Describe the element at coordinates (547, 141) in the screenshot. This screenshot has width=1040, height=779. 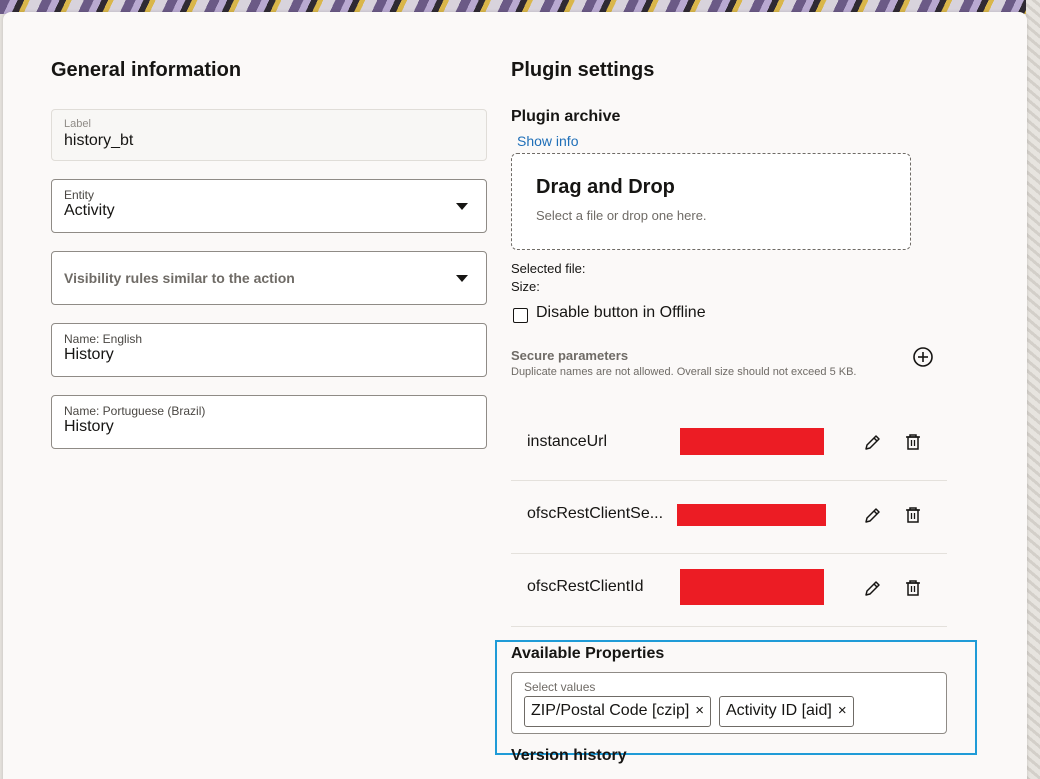
I see `show-info-link: Show info` at that location.